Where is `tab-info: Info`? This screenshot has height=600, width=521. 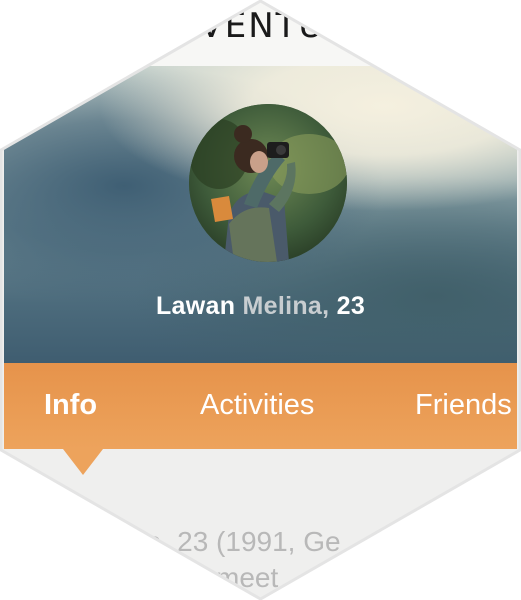 tab-info: Info is located at coordinates (70, 405).